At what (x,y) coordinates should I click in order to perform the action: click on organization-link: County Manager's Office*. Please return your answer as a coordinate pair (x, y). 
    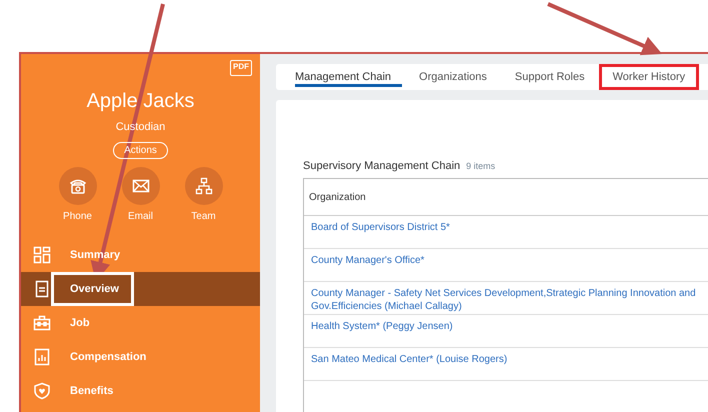
    Looking at the image, I should click on (503, 260).